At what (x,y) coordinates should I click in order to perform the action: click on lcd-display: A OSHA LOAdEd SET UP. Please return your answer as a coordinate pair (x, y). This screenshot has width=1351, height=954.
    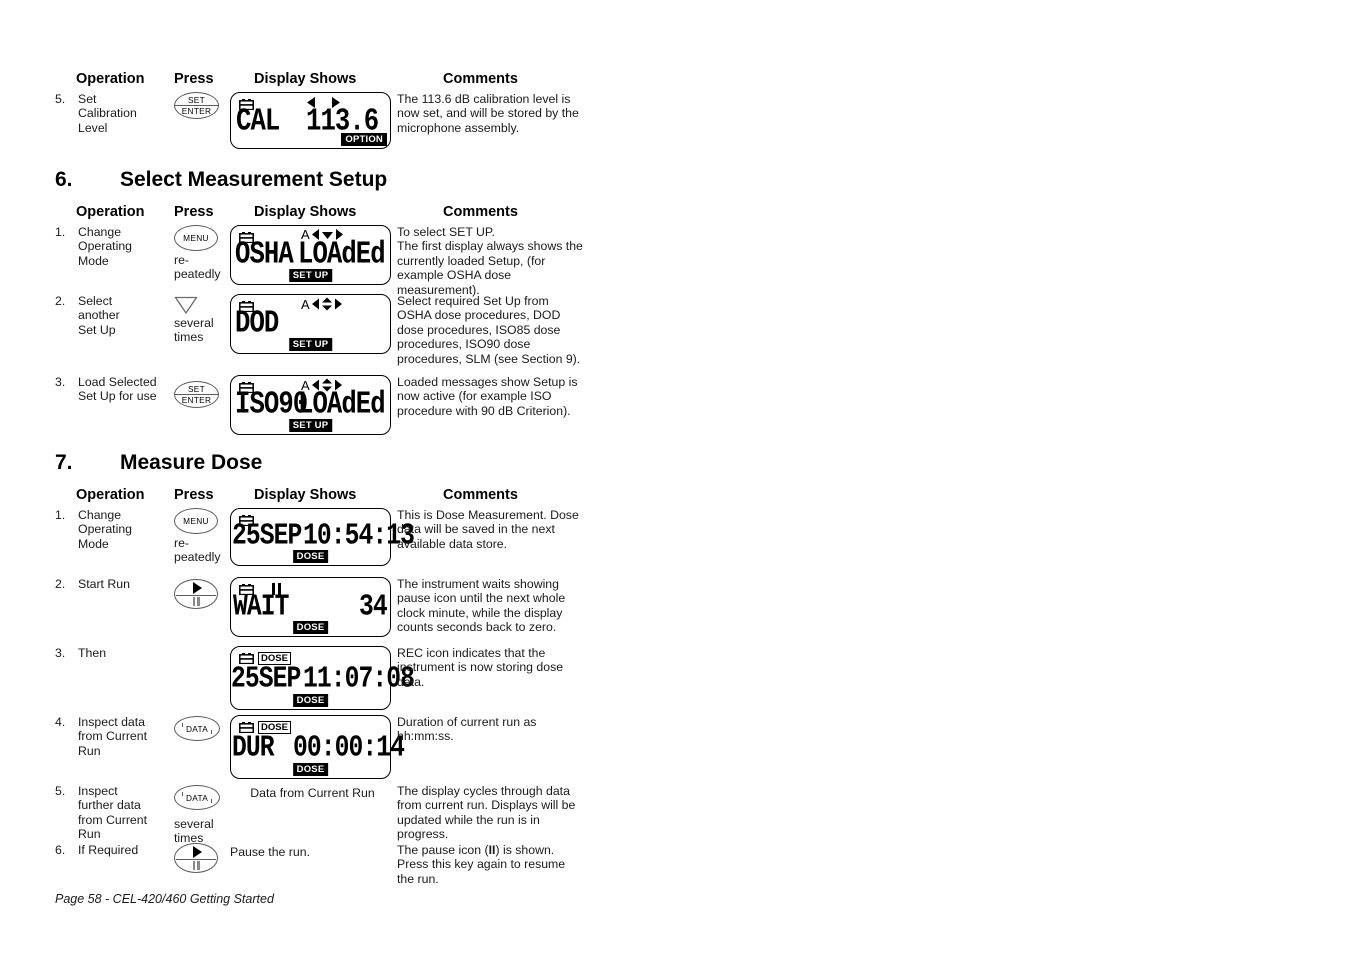
    Looking at the image, I should click on (310, 255).